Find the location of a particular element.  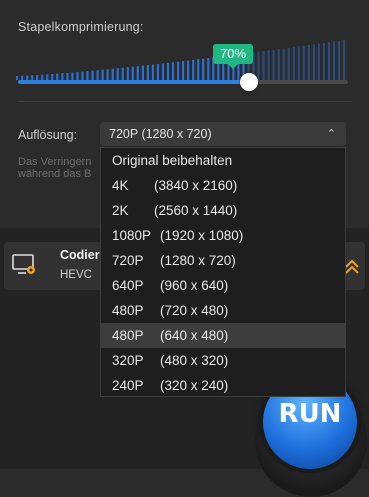

option-name: 320P is located at coordinates (128, 360).